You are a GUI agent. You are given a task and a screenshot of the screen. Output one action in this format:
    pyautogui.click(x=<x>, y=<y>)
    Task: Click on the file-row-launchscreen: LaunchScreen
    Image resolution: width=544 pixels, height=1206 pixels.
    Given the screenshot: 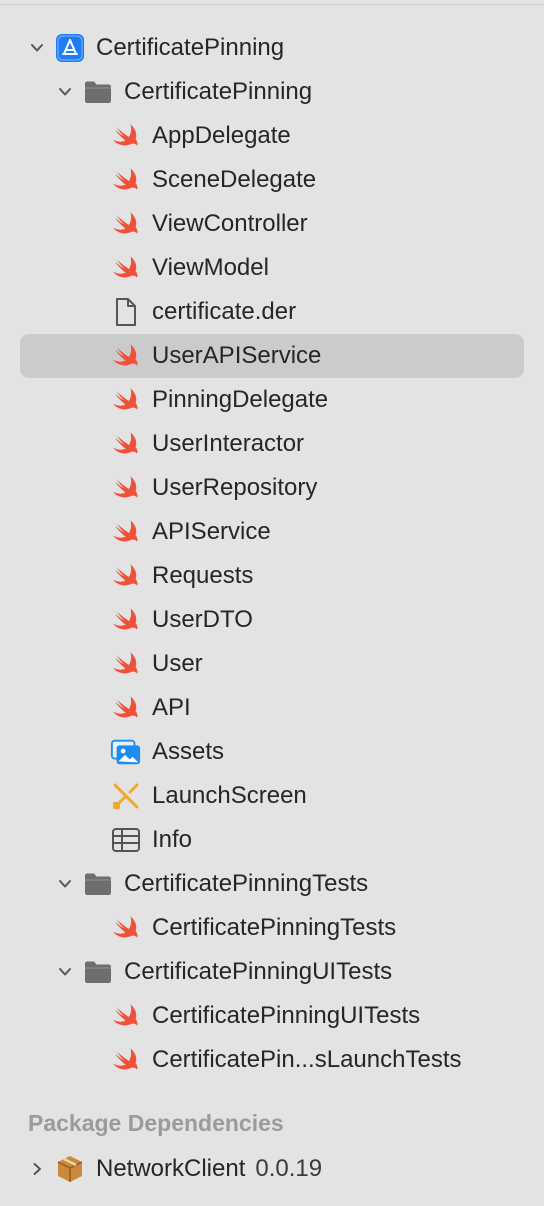 What is the action you would take?
    pyautogui.click(x=272, y=796)
    